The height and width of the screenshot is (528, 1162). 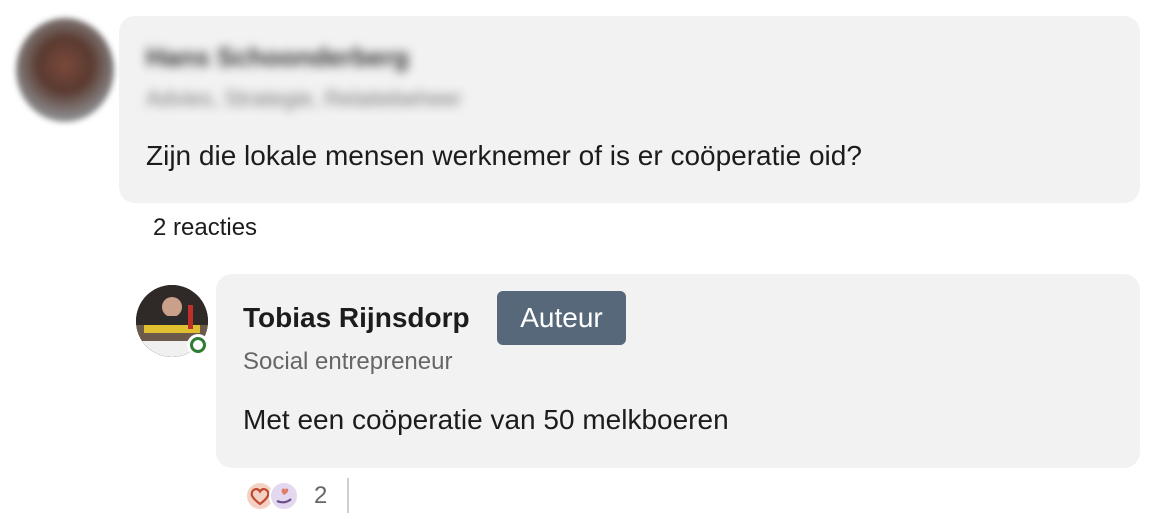 I want to click on reactions-summary, so click(x=274, y=496).